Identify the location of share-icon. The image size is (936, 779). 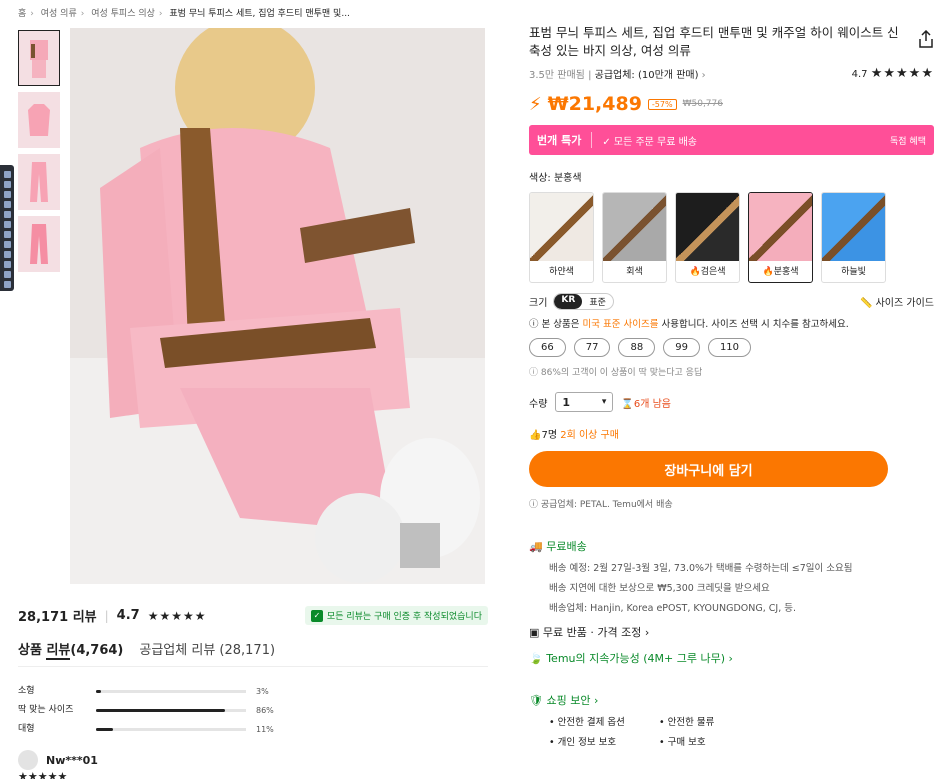
(926, 39).